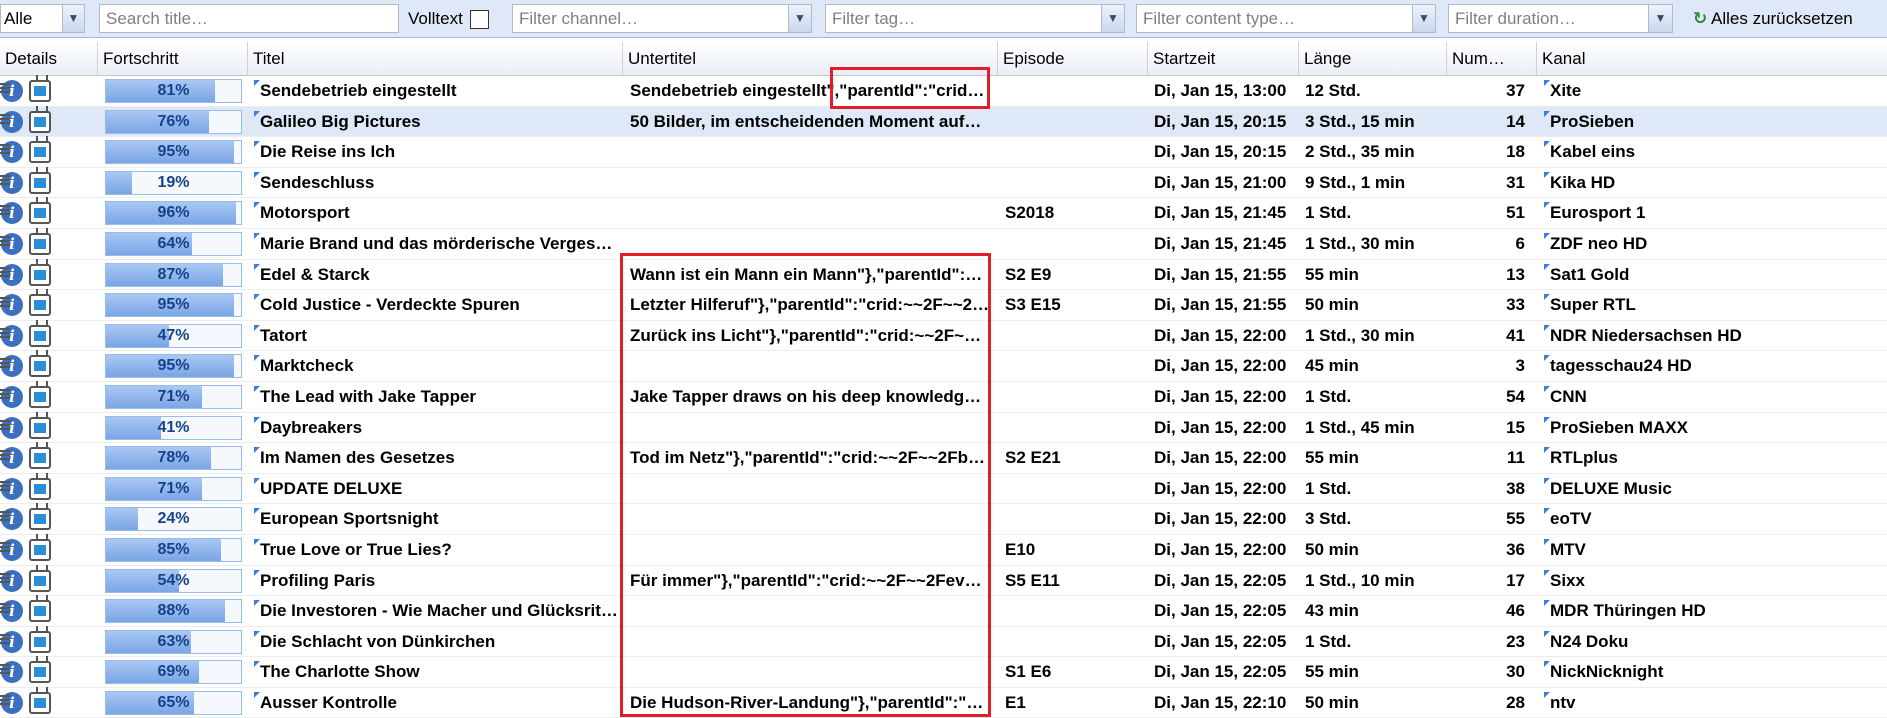  I want to click on column-header-subtitle: Untertitel, so click(810, 58).